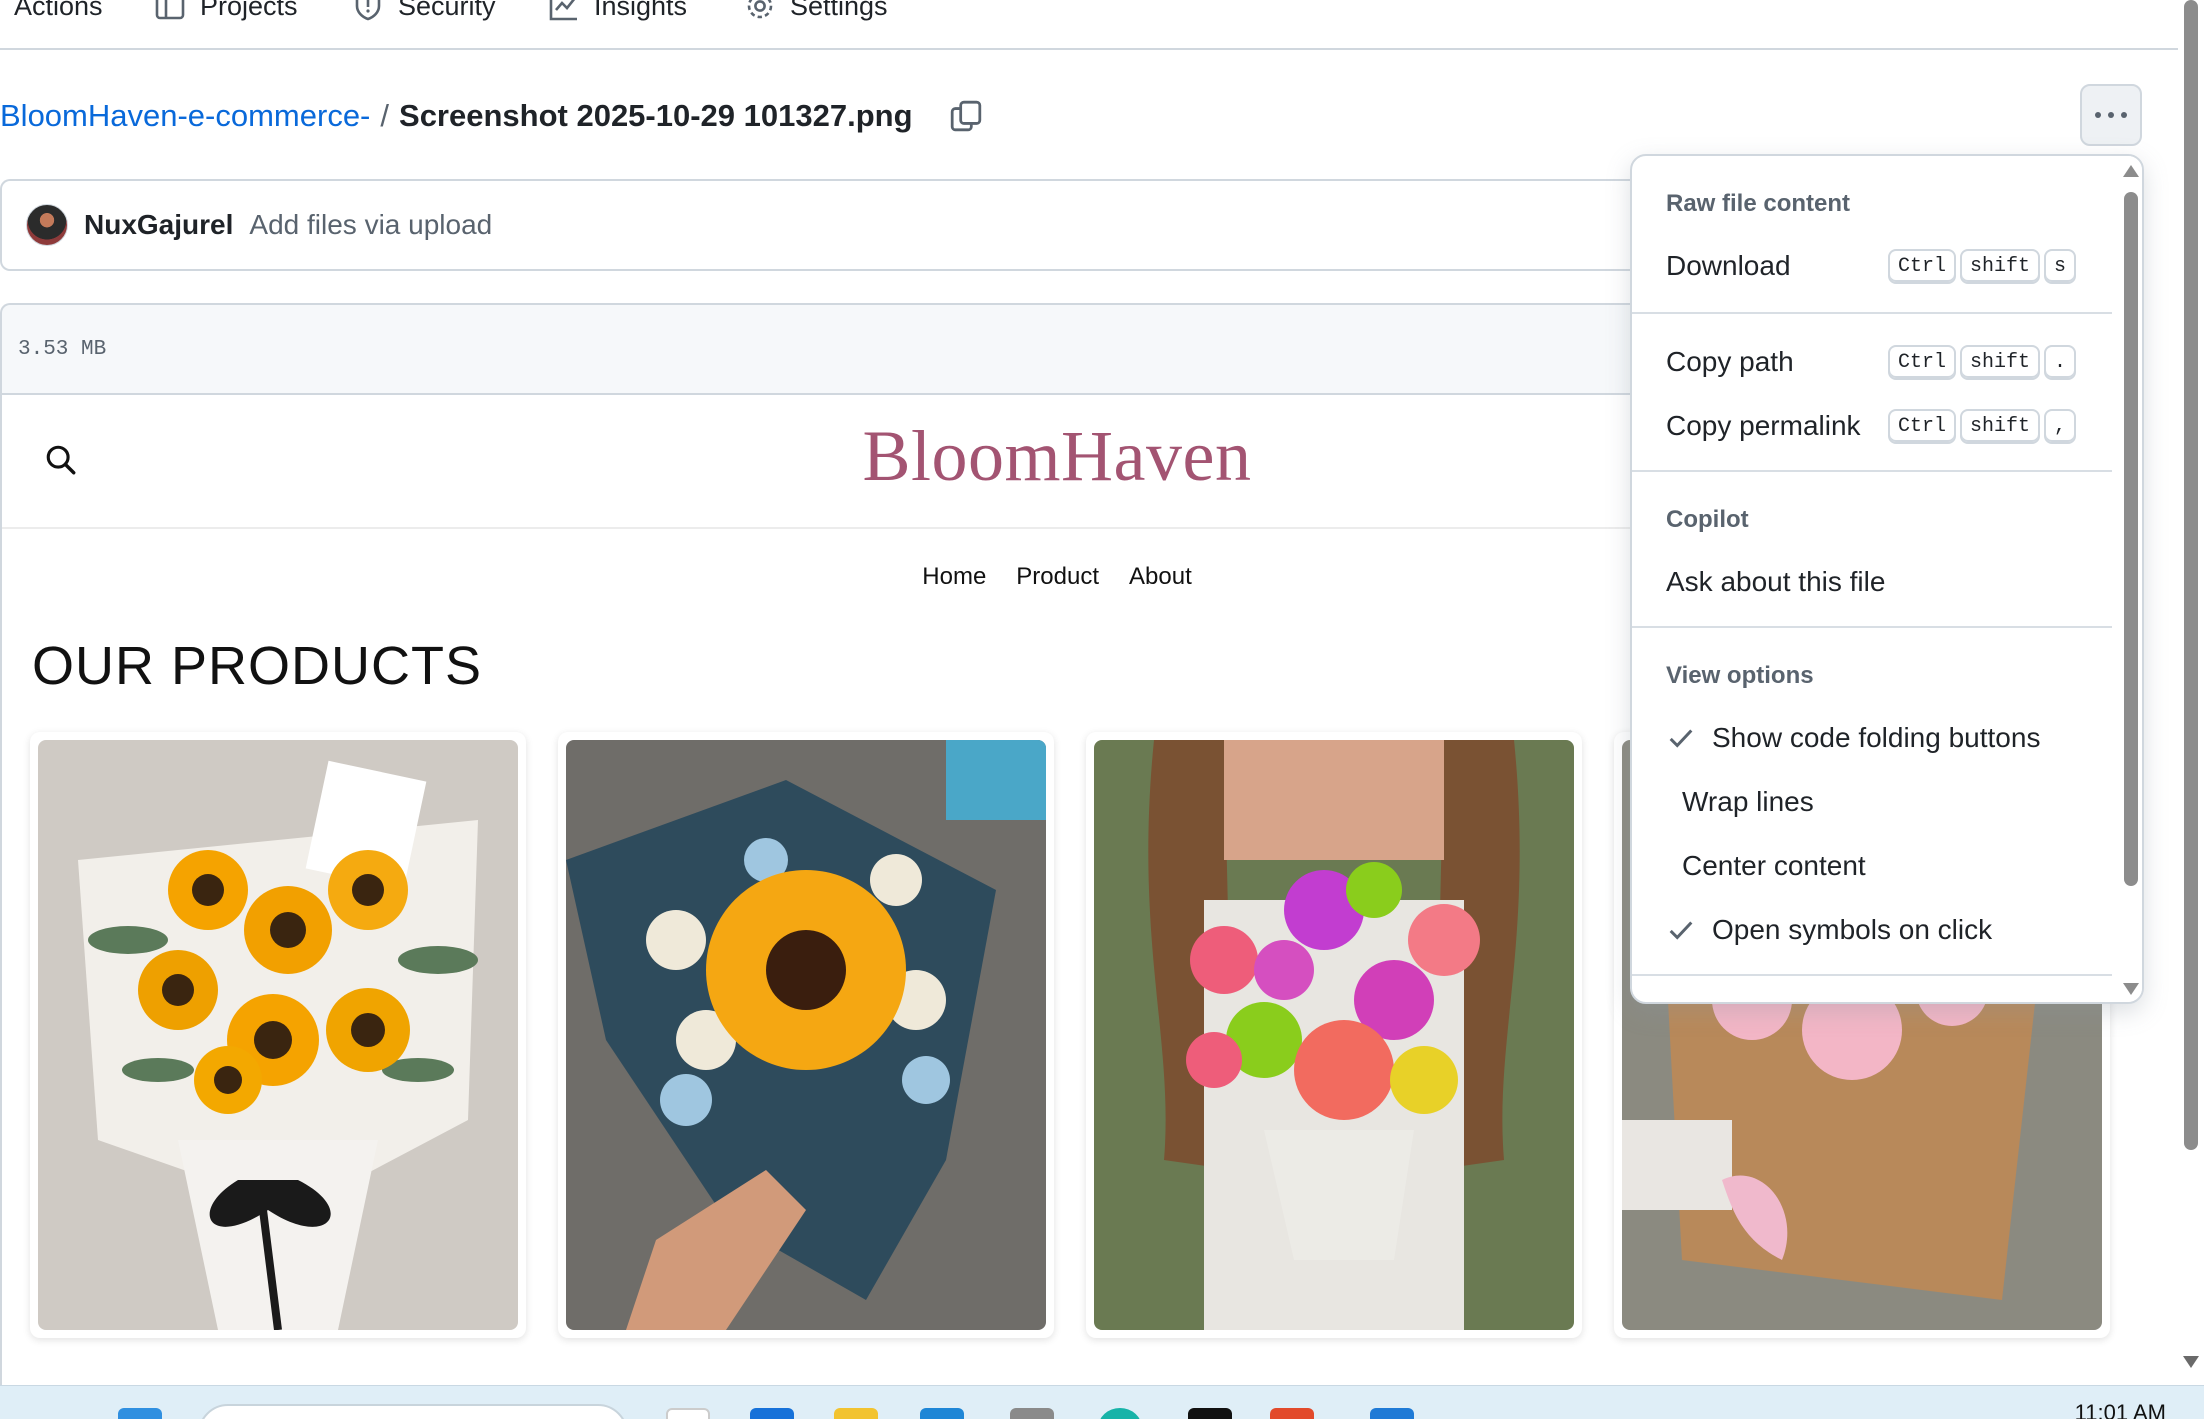 This screenshot has width=2204, height=1419. I want to click on tab-insights: Insights, so click(617, 12).